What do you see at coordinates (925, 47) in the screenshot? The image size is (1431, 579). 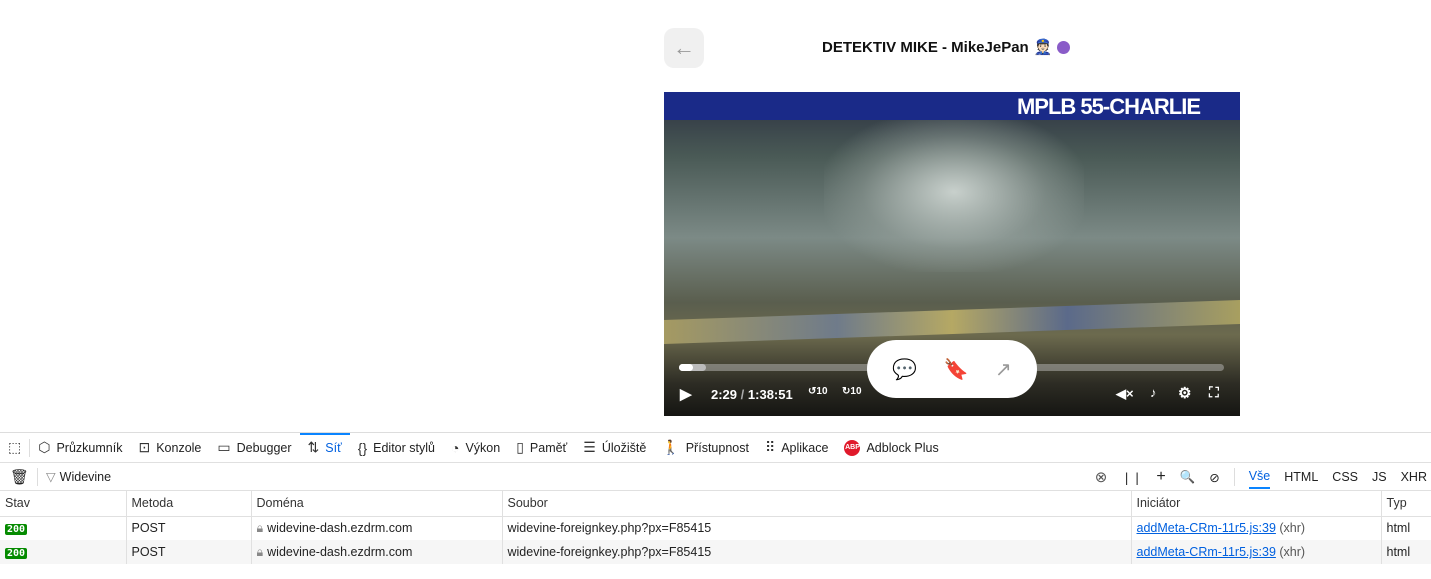 I see `channel-title: DETEKTIV MIKE - MikeJePan` at bounding box center [925, 47].